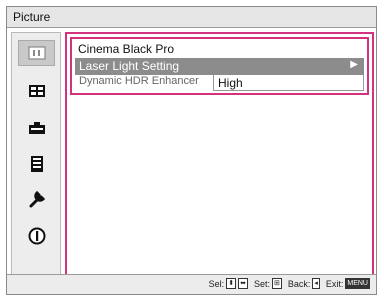 The width and height of the screenshot is (384, 301). Describe the element at coordinates (129, 66) in the screenshot. I see `menu-item-label: Laser Light Setting` at that location.